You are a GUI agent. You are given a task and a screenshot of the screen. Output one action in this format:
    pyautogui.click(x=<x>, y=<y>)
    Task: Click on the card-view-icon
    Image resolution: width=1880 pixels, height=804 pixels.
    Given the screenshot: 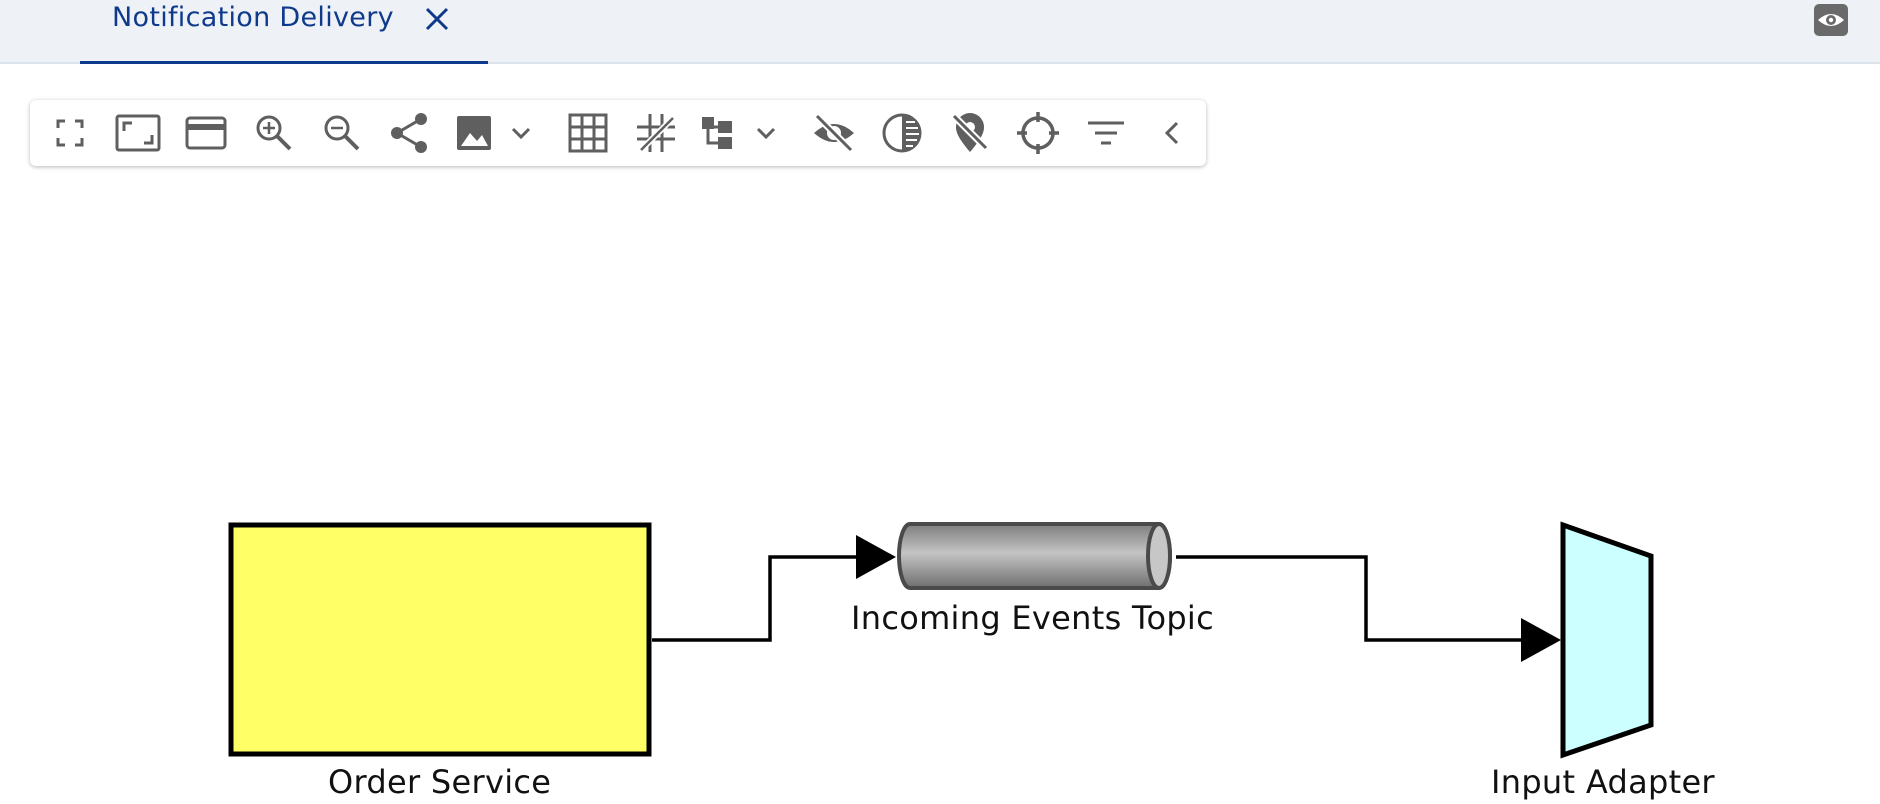 What is the action you would take?
    pyautogui.click(x=206, y=133)
    